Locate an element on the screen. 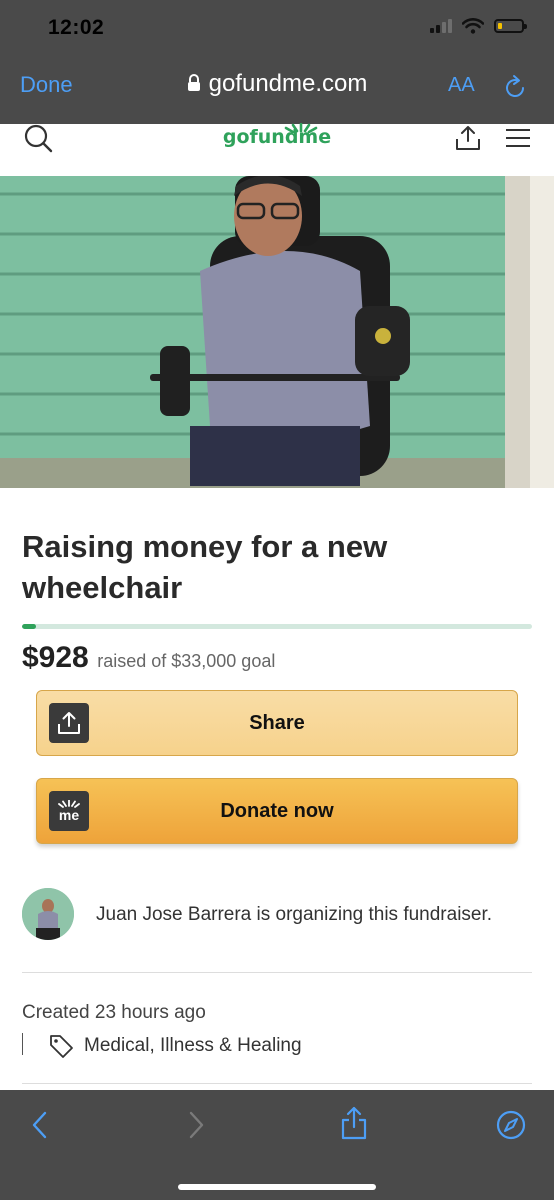 This screenshot has height=1200, width=554. tag-icon is located at coordinates (61, 1046).